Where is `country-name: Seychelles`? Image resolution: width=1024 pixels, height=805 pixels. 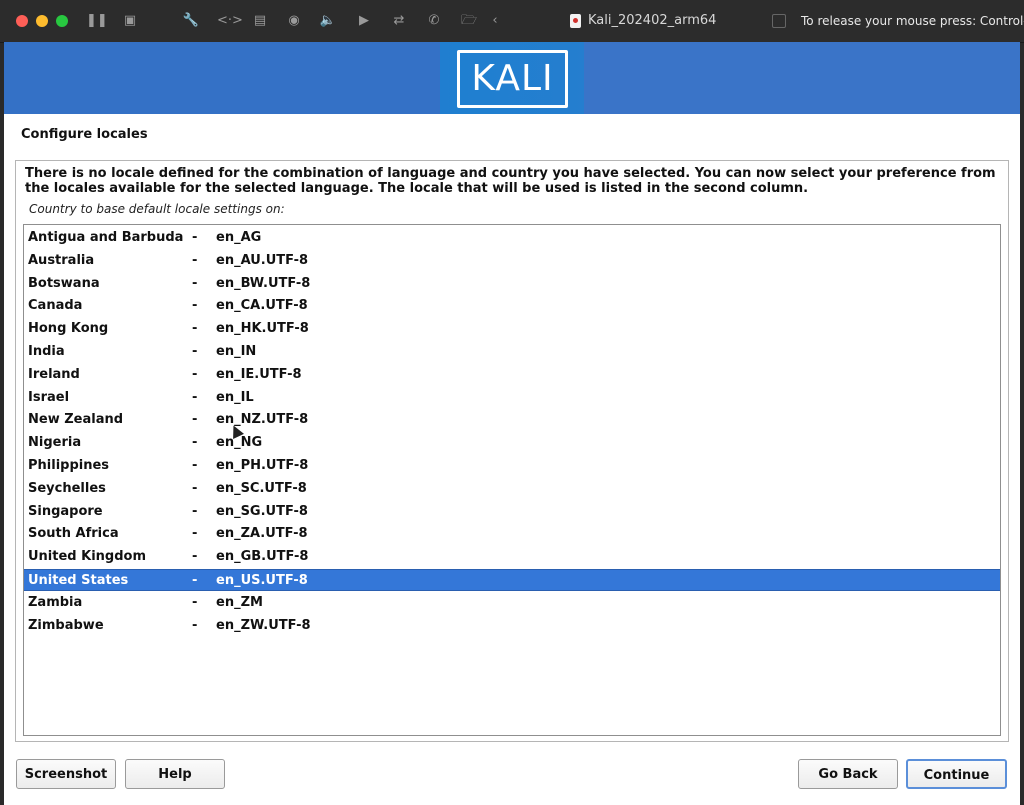 country-name: Seychelles is located at coordinates (67, 488).